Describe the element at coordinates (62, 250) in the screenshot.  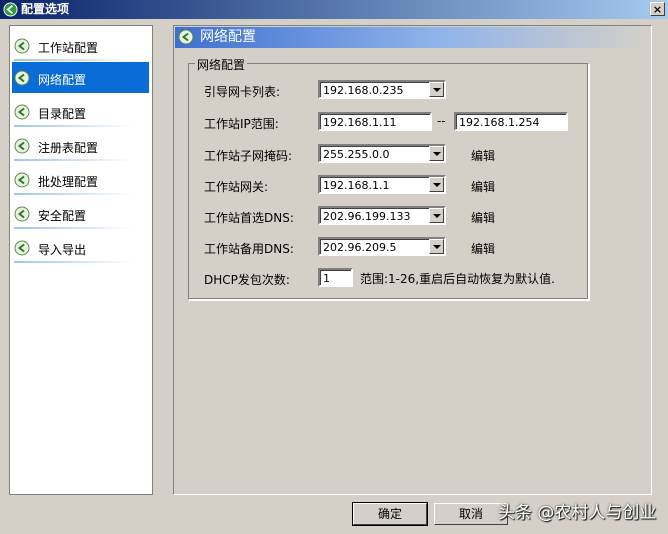
I see `sidebar-item-label: 导入导出` at that location.